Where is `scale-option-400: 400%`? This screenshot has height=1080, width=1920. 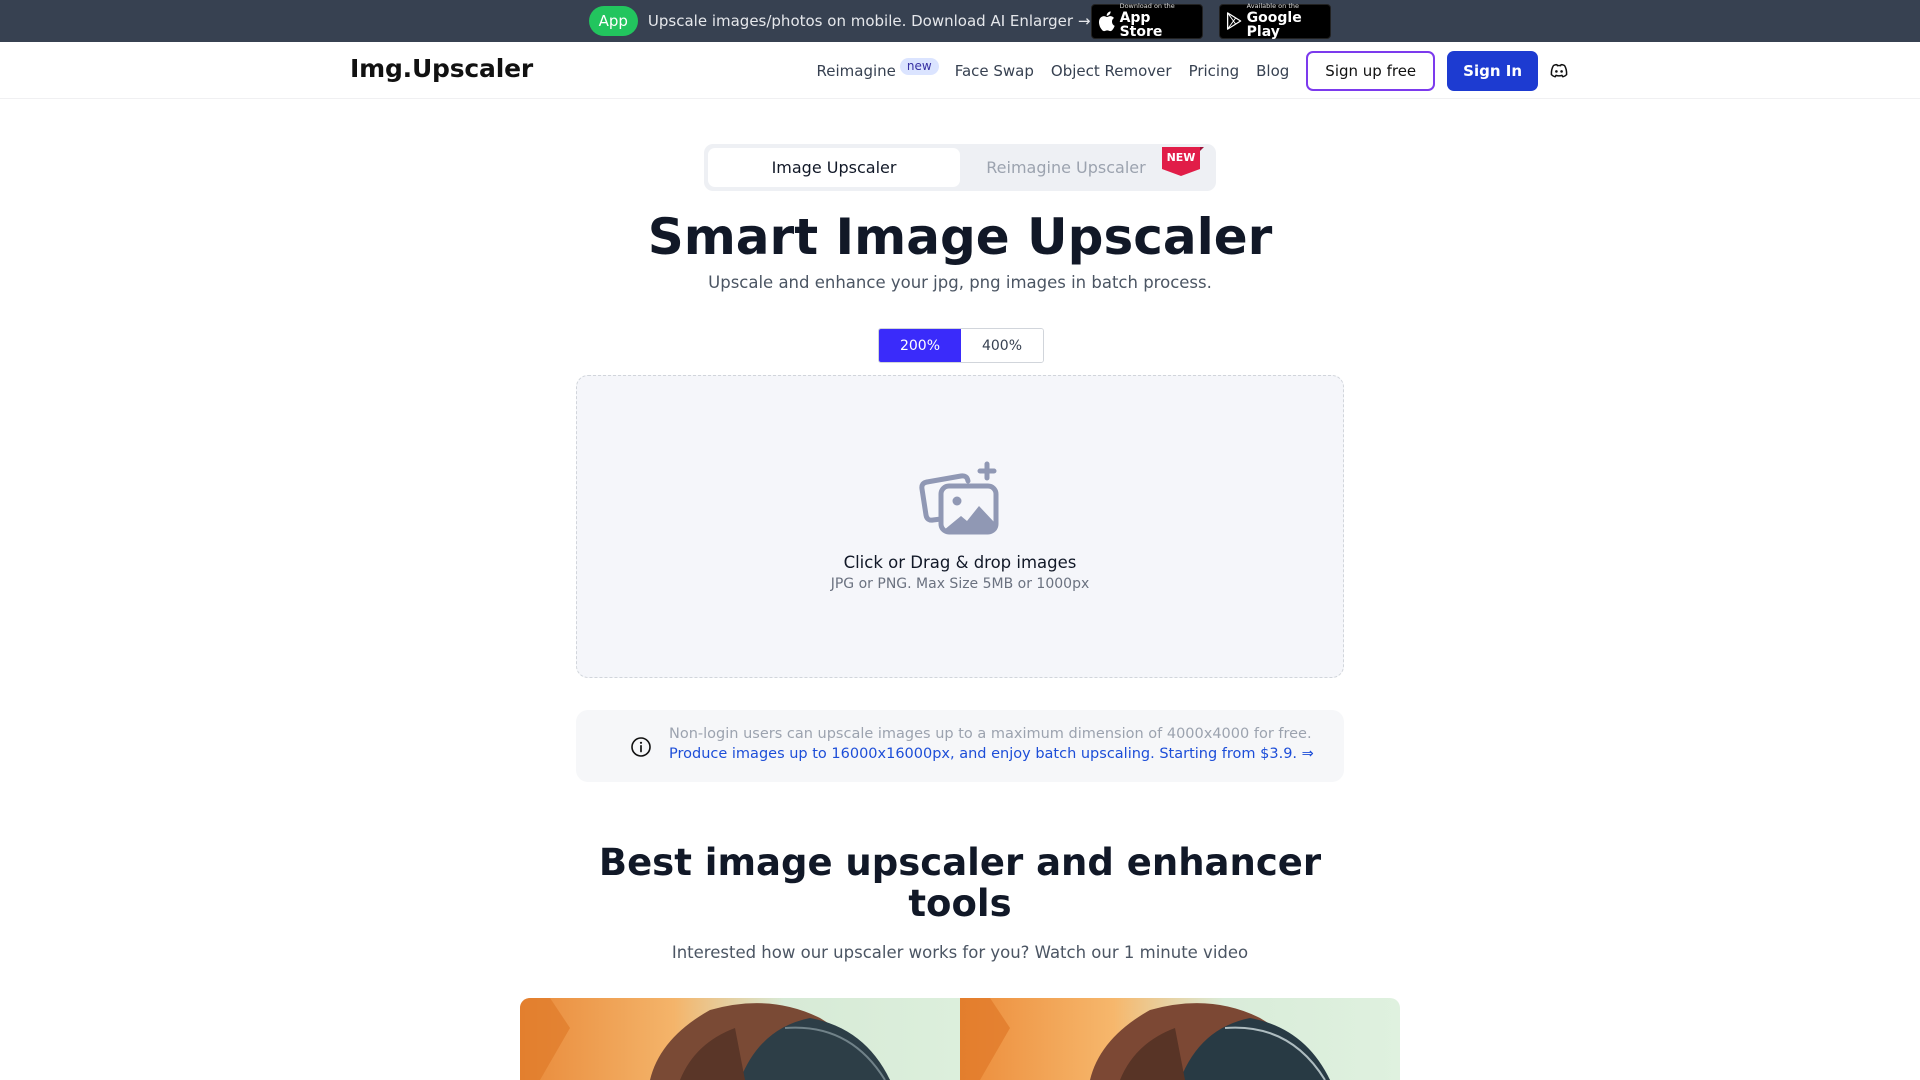
scale-option-400: 400% is located at coordinates (1002, 345).